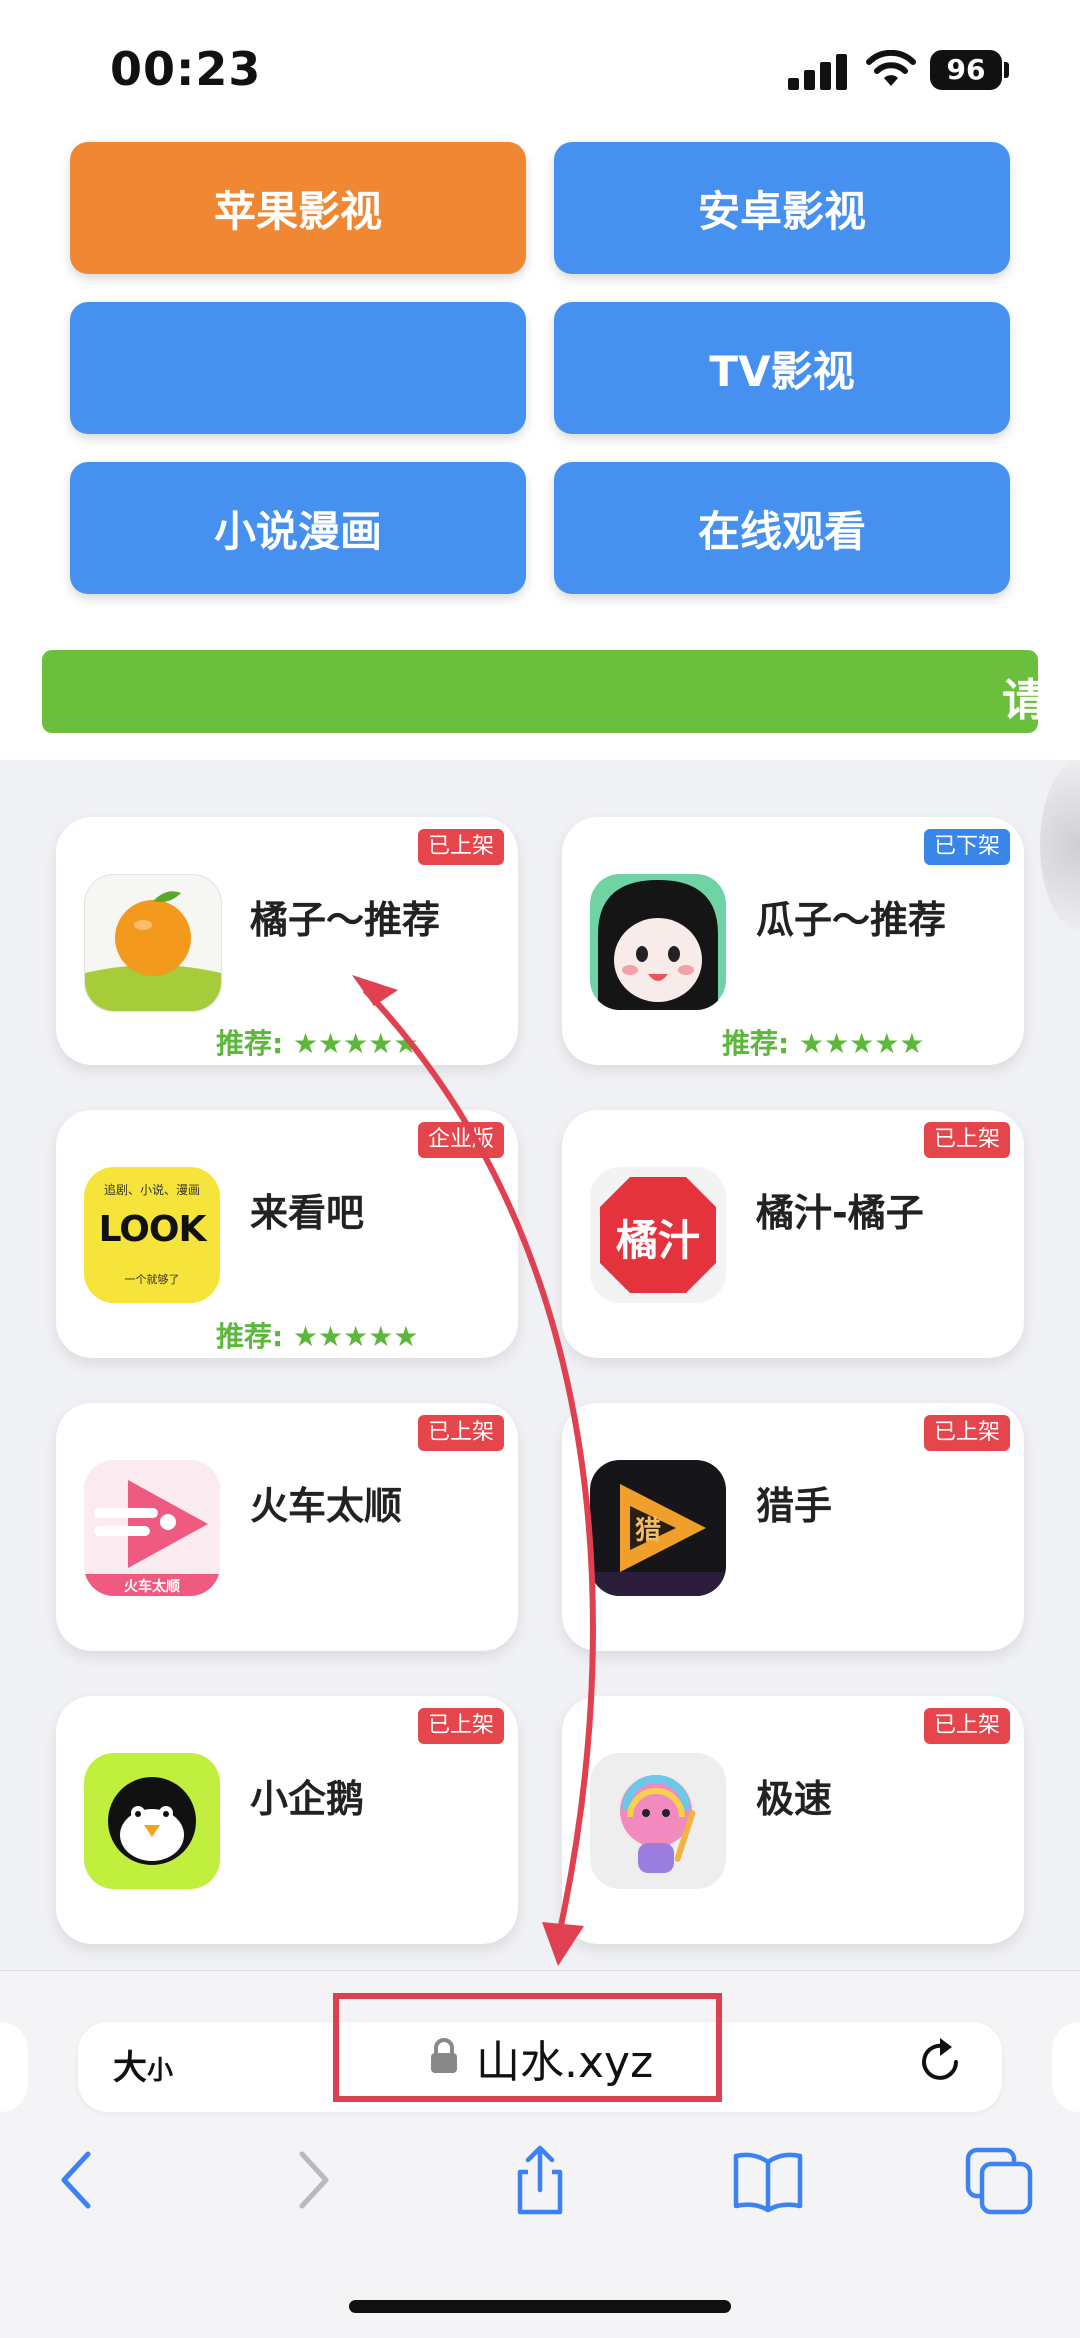 This screenshot has height=2338, width=1080. Describe the element at coordinates (152, 1235) in the screenshot. I see `look-app-icon: 追剧、小说、漫画 LOOK 一个就够了` at that location.